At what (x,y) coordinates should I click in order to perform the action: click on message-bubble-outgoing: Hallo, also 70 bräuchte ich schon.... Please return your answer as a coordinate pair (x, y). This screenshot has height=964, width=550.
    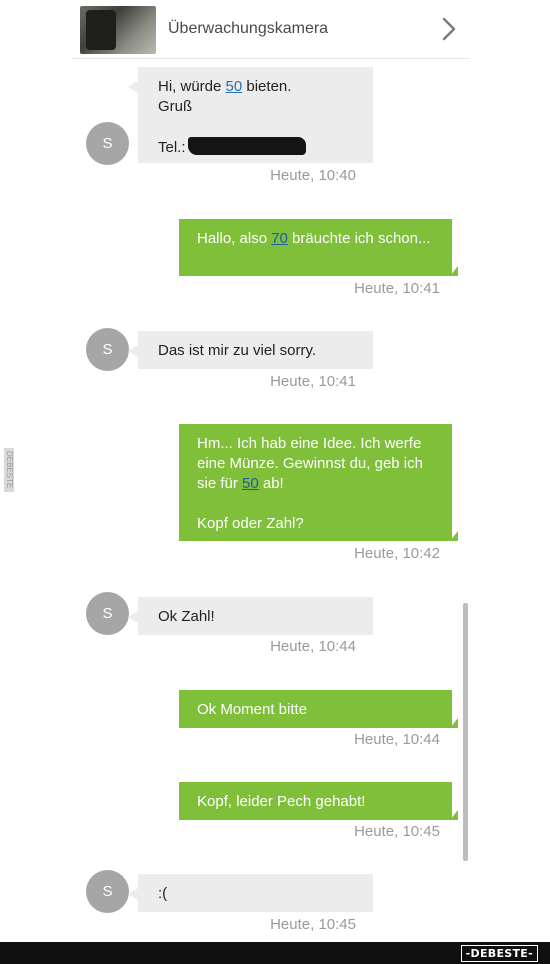
    Looking at the image, I should click on (318, 247).